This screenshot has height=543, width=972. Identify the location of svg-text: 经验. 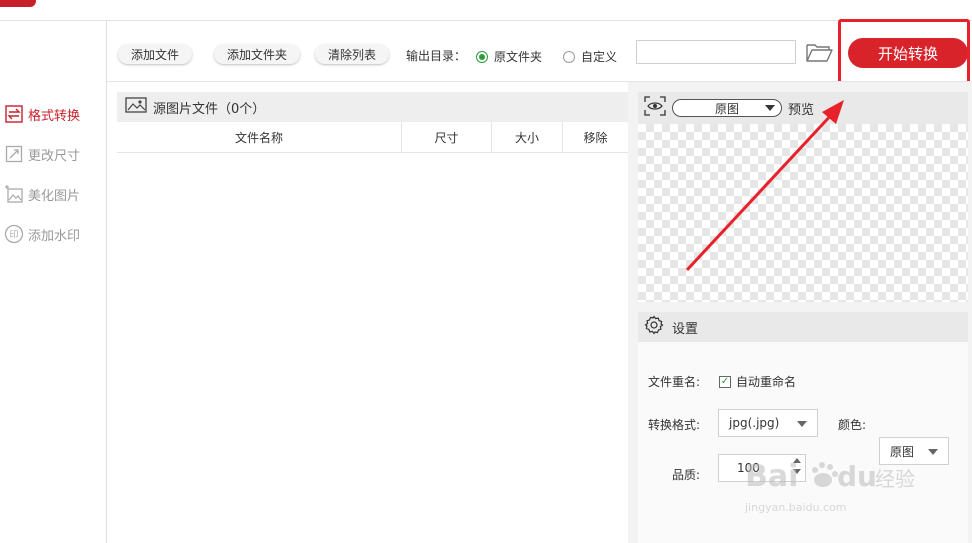
(895, 479).